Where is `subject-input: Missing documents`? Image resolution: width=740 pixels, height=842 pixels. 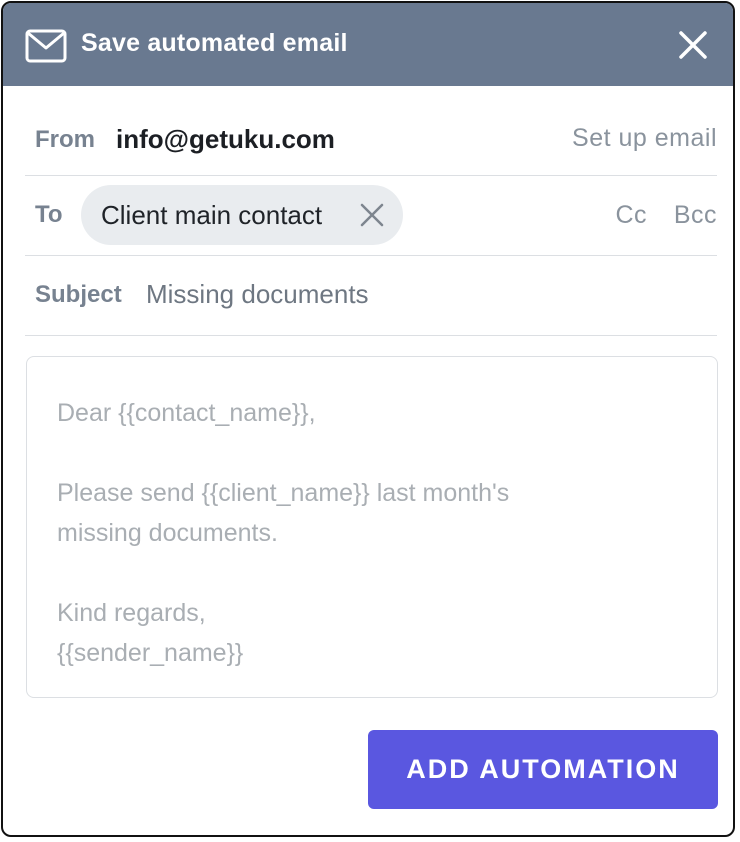
subject-input: Missing documents is located at coordinates (257, 294).